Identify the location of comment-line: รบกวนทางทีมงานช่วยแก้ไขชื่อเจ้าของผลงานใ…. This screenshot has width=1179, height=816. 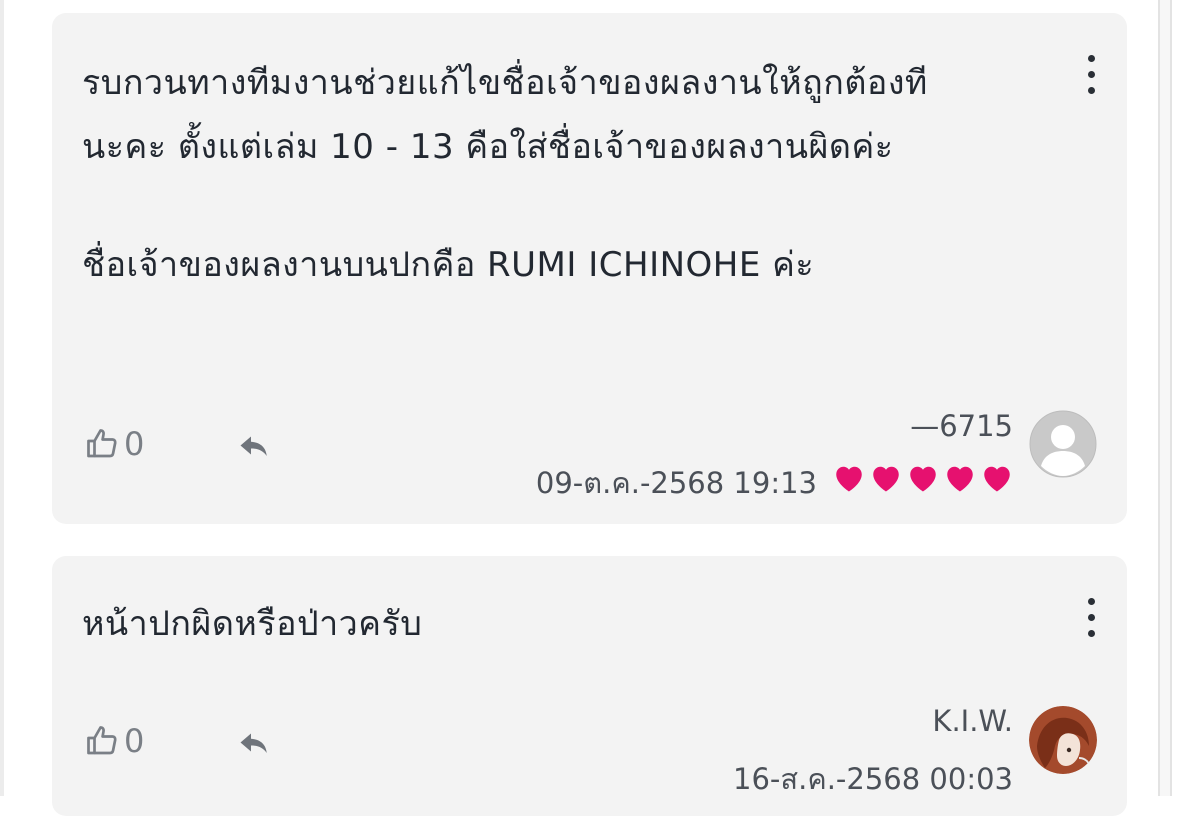
(505, 83).